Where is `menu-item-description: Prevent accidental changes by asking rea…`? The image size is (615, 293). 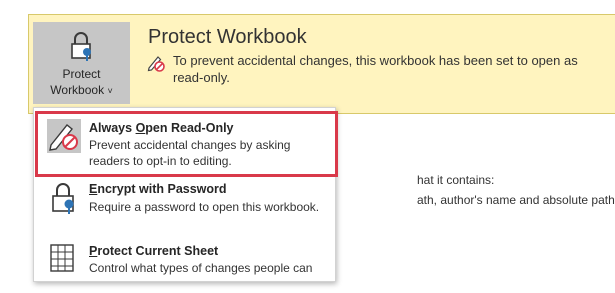 menu-item-description: Prevent accidental changes by asking rea… is located at coordinates (190, 153).